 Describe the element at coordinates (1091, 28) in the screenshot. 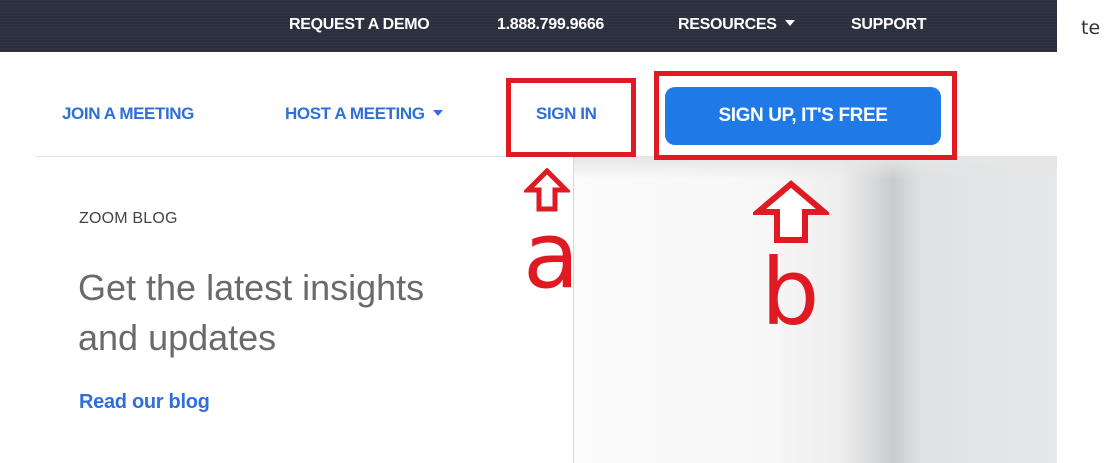

I see `stray-text: te` at that location.